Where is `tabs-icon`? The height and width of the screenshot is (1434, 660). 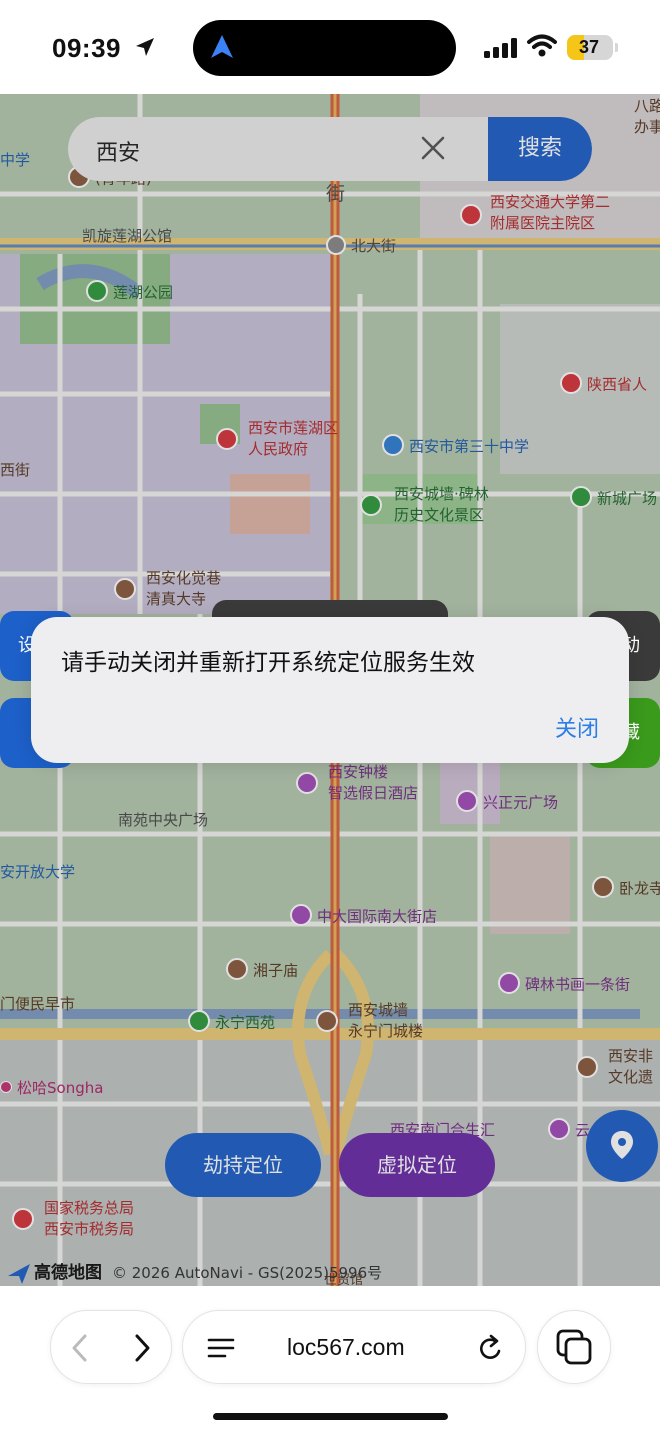 tabs-icon is located at coordinates (574, 1347).